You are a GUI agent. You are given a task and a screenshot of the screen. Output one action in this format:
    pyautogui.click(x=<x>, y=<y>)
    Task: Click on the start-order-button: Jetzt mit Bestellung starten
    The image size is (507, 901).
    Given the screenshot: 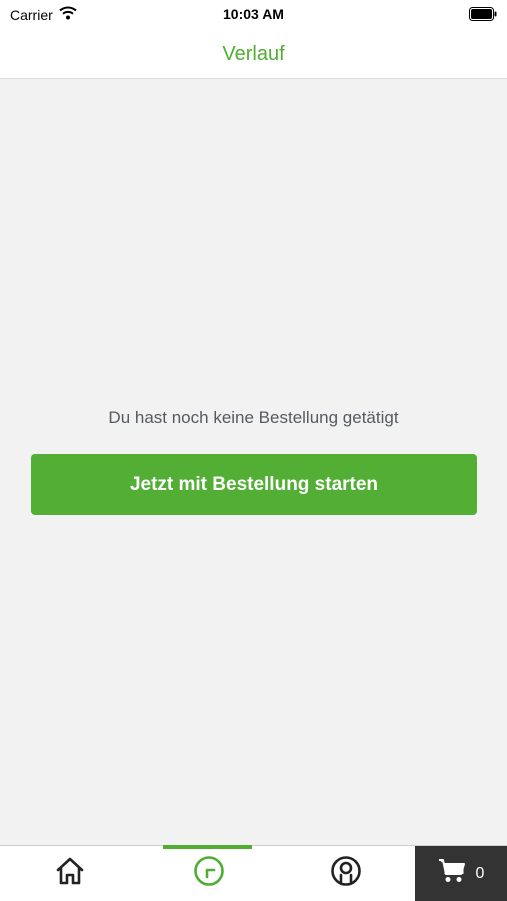 What is the action you would take?
    pyautogui.click(x=254, y=484)
    